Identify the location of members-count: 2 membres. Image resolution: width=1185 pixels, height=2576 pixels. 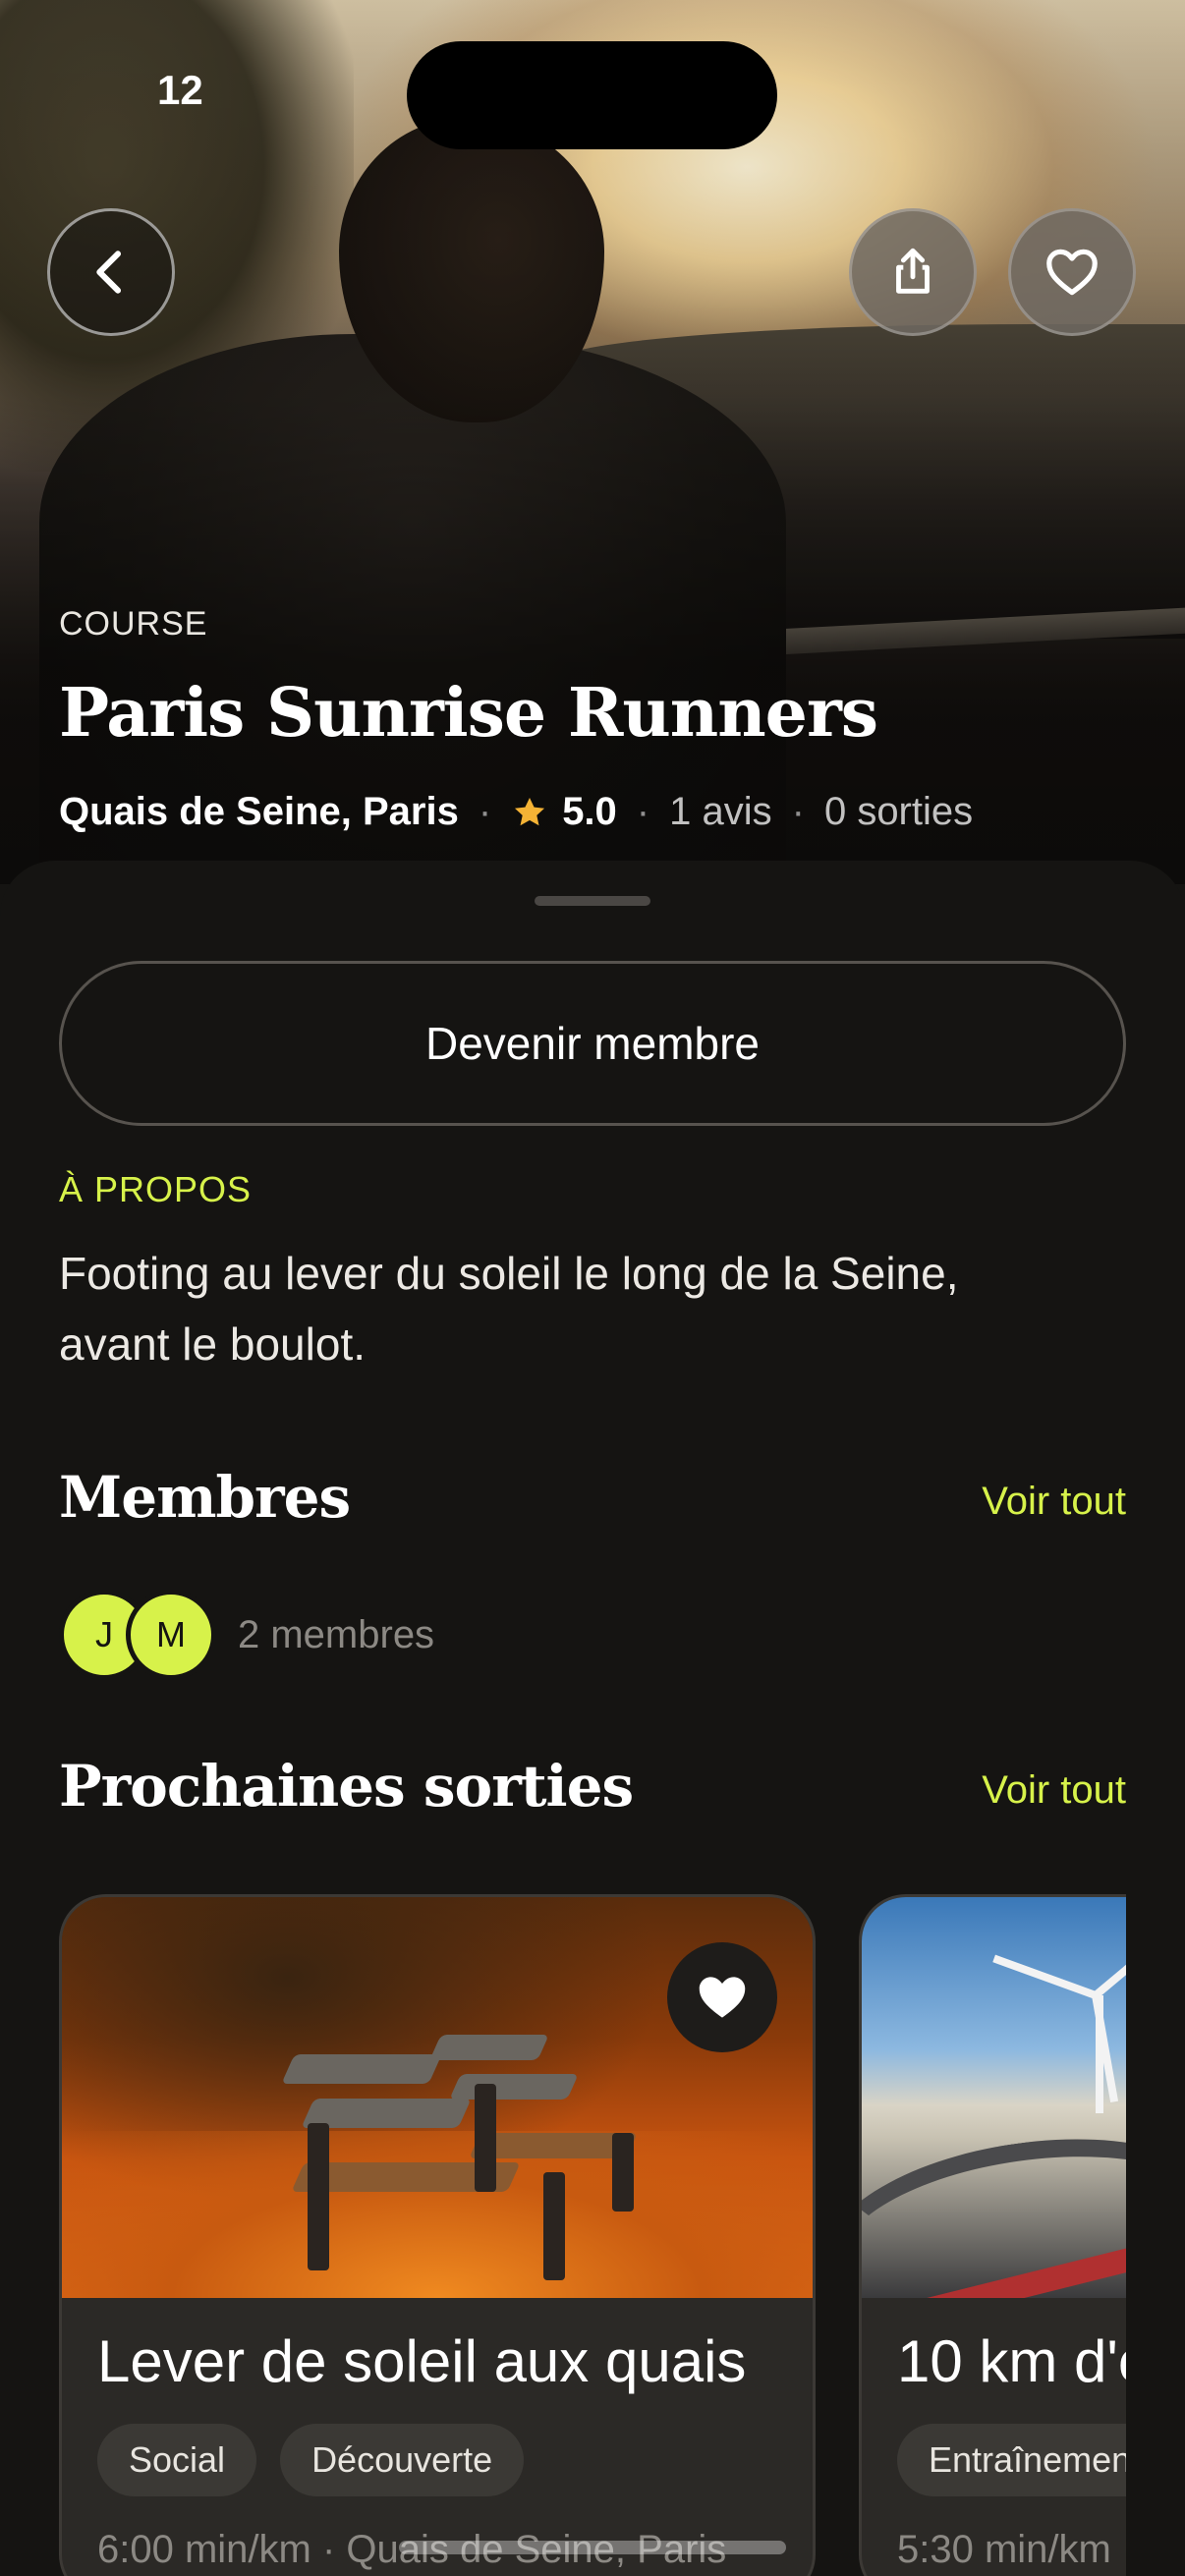
(337, 1634).